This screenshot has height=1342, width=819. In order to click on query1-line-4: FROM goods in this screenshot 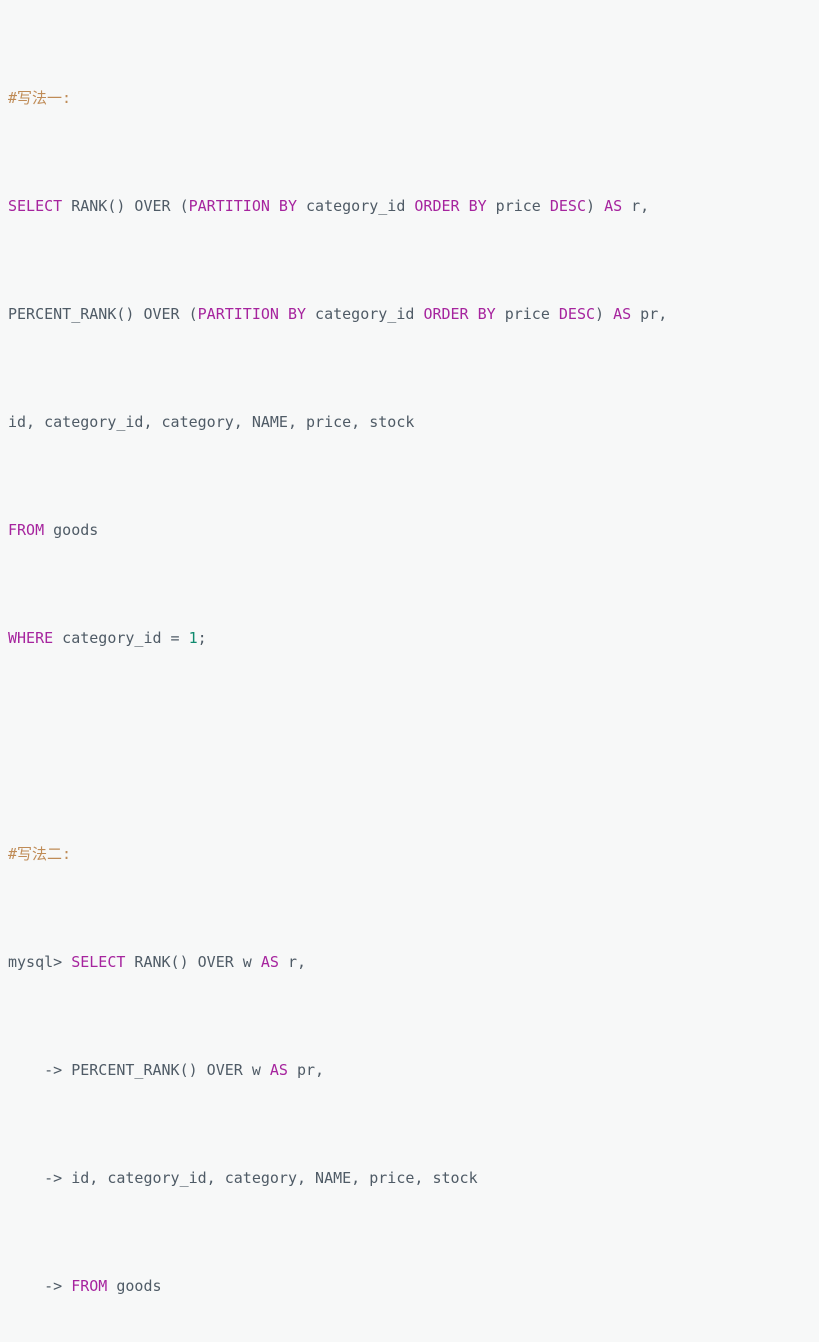, I will do `click(53, 530)`.